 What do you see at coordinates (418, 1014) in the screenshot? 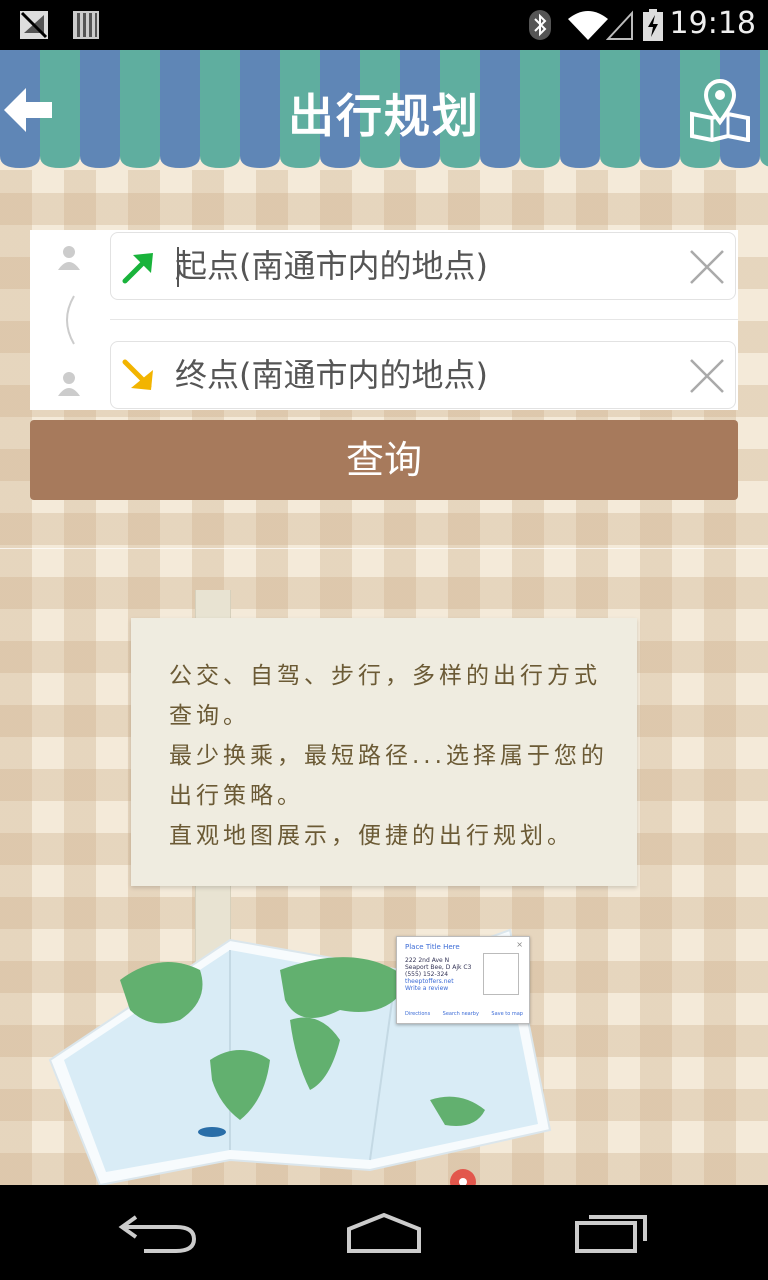
I see `popup-link: Directions` at bounding box center [418, 1014].